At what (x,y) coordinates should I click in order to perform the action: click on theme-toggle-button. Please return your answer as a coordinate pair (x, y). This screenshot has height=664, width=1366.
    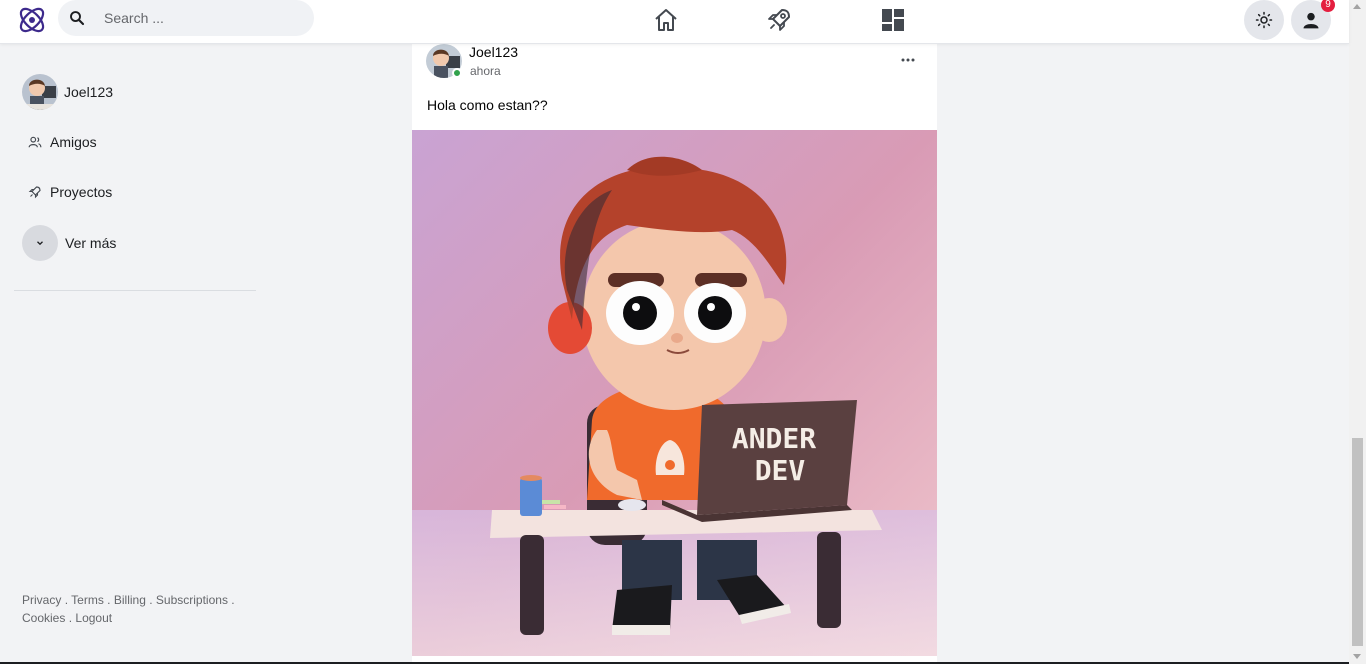
    Looking at the image, I should click on (1264, 20).